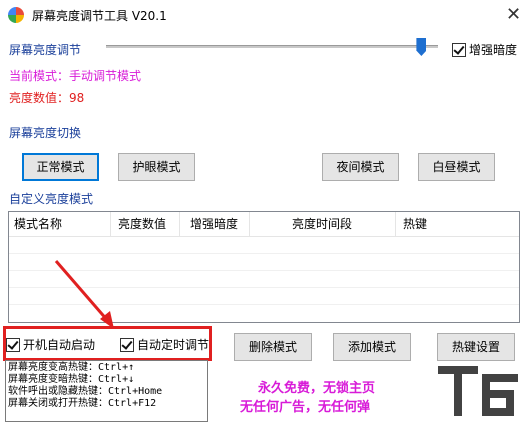 The image size is (528, 428). Describe the element at coordinates (71, 367) in the screenshot. I see `hotkey-info-line: 屏幕亮度变高热键：Ctrl+↑` at that location.